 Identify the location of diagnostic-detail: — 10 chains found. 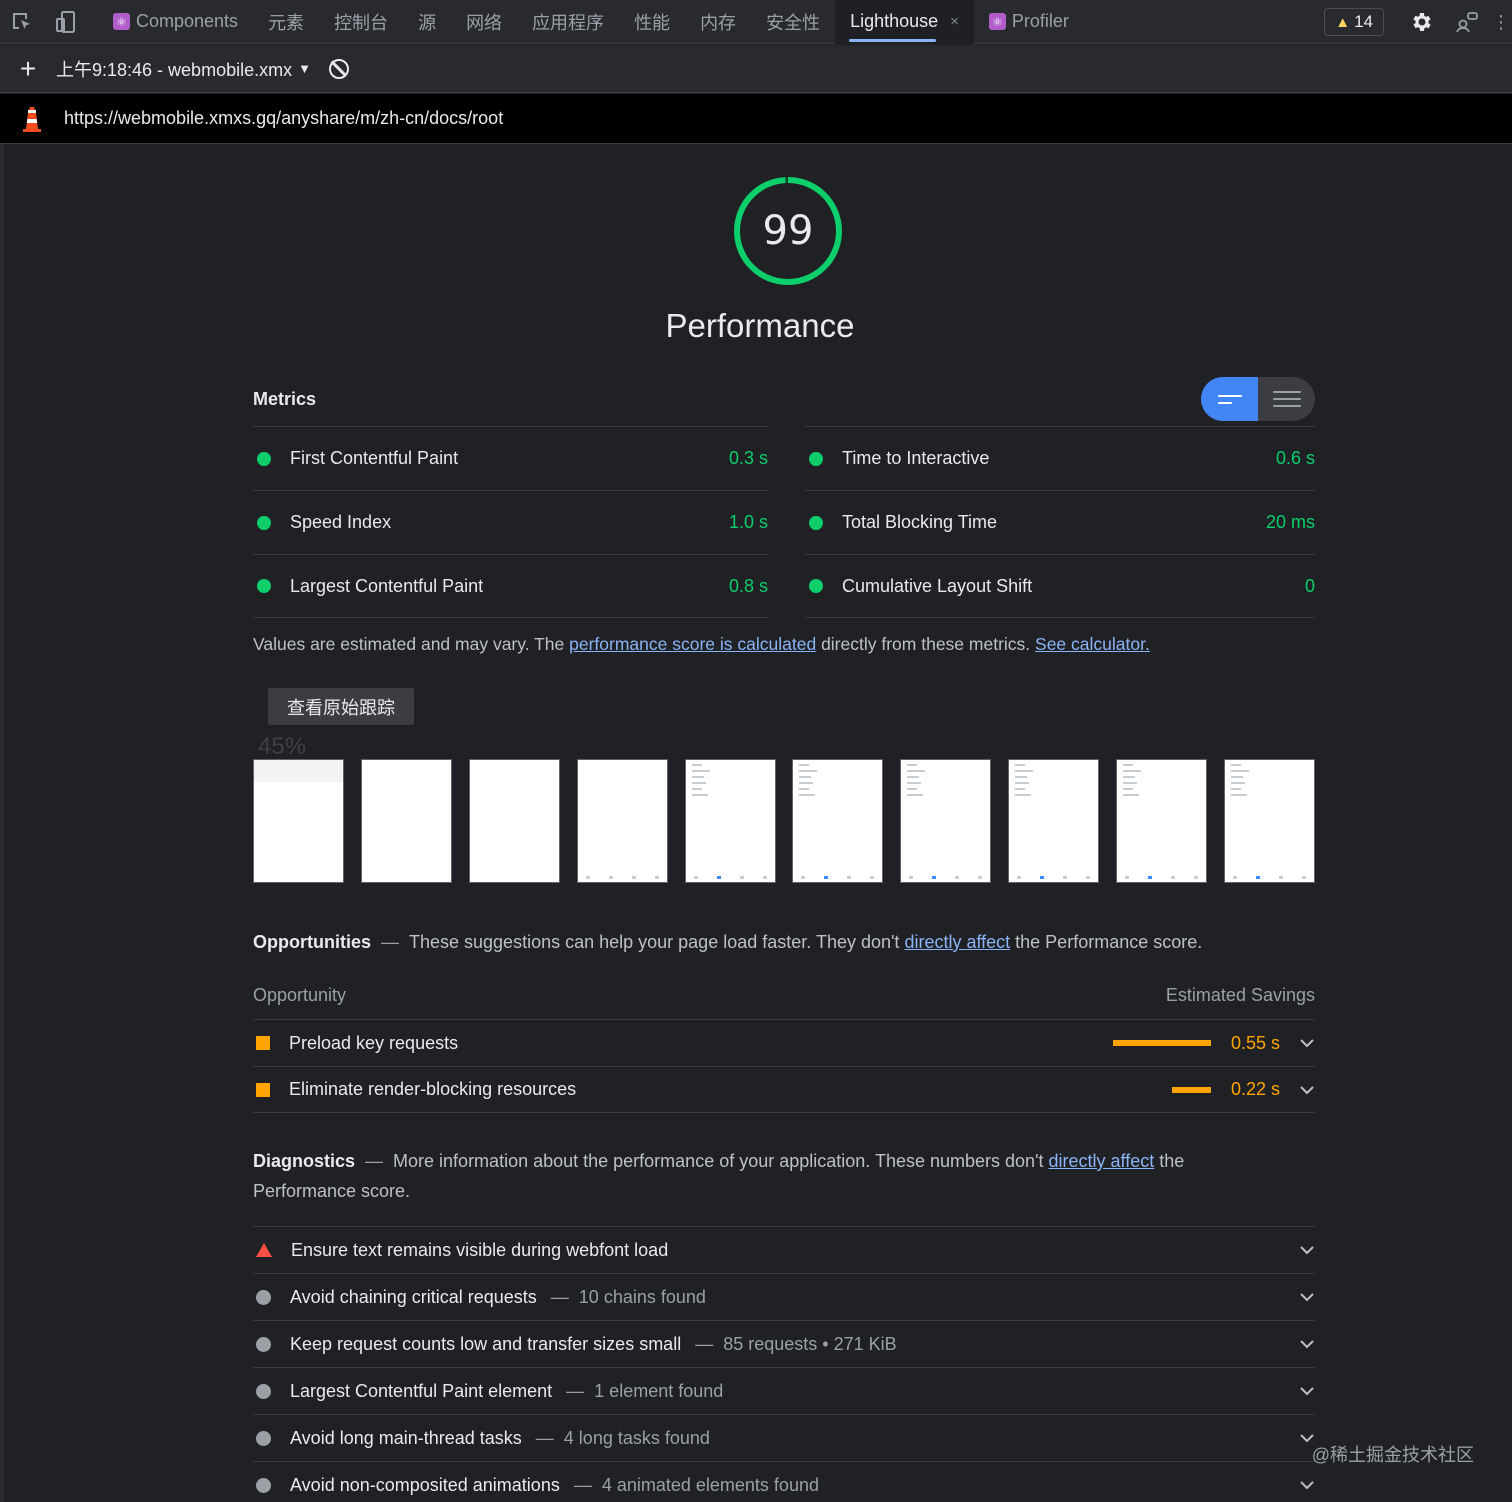
(916, 1297).